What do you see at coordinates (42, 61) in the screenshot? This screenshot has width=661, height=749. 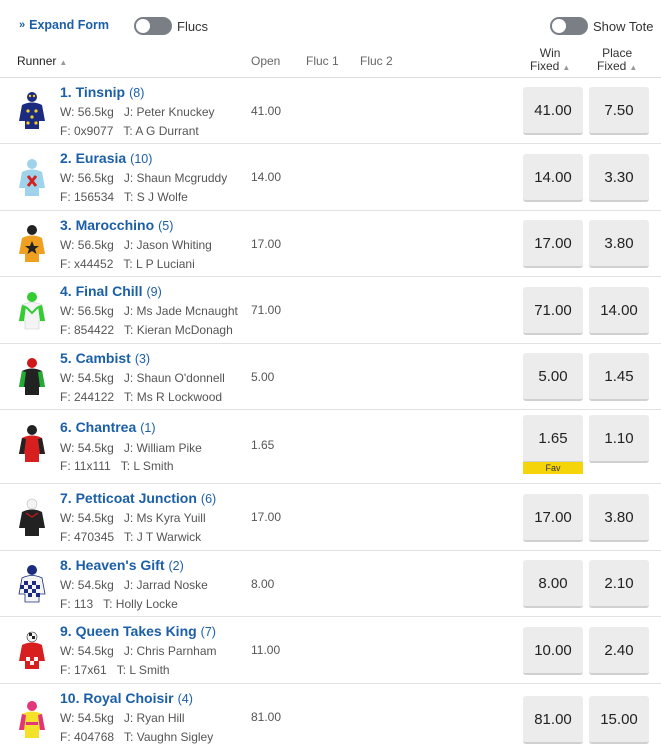 I see `runner-column-header: Runner ▲` at bounding box center [42, 61].